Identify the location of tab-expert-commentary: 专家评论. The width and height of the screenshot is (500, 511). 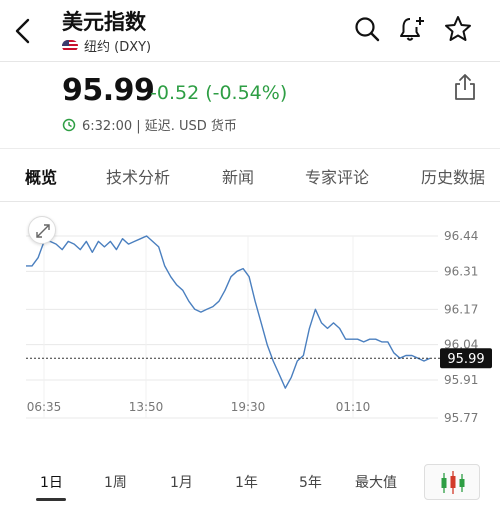
(337, 176).